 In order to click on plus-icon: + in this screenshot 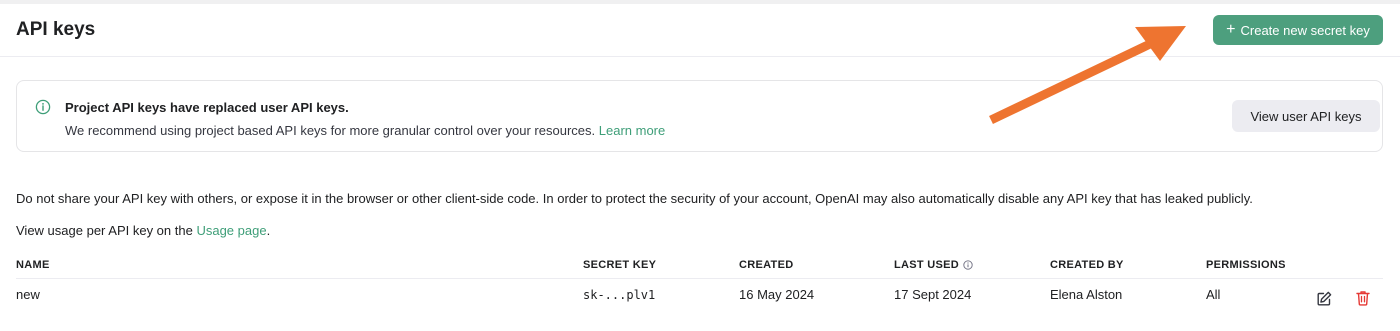, I will do `click(1231, 29)`.